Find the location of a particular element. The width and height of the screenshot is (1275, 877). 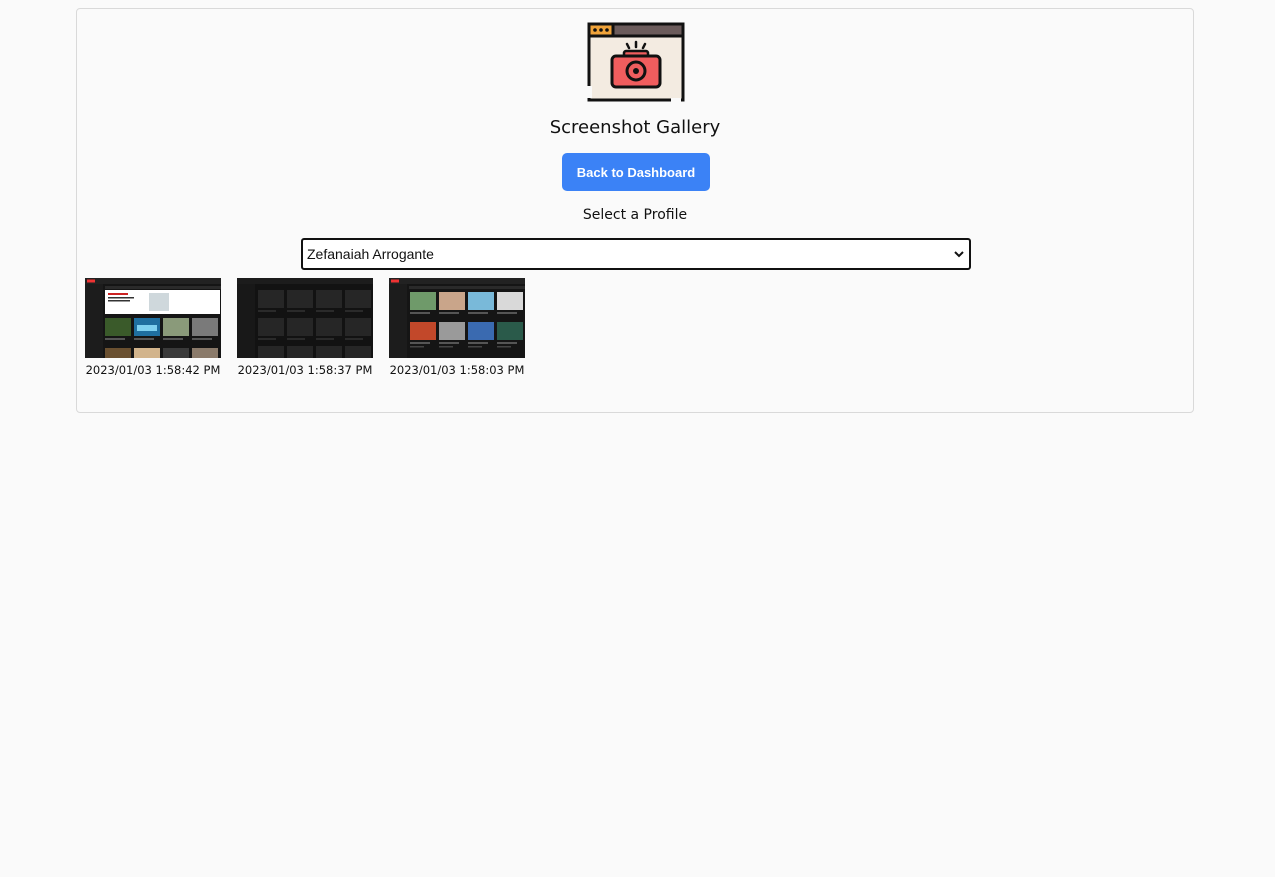

screenshot-item: 2023/01/03 1:58:37 PM is located at coordinates (305, 327).